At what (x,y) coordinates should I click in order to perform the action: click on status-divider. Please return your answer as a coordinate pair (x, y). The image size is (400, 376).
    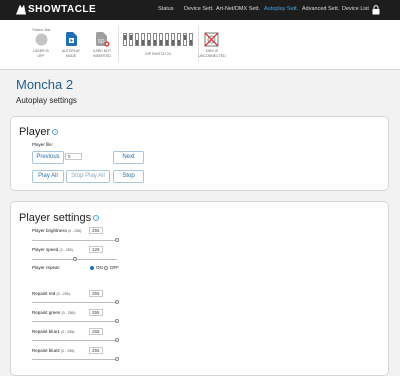
    Looking at the image, I should click on (118, 44).